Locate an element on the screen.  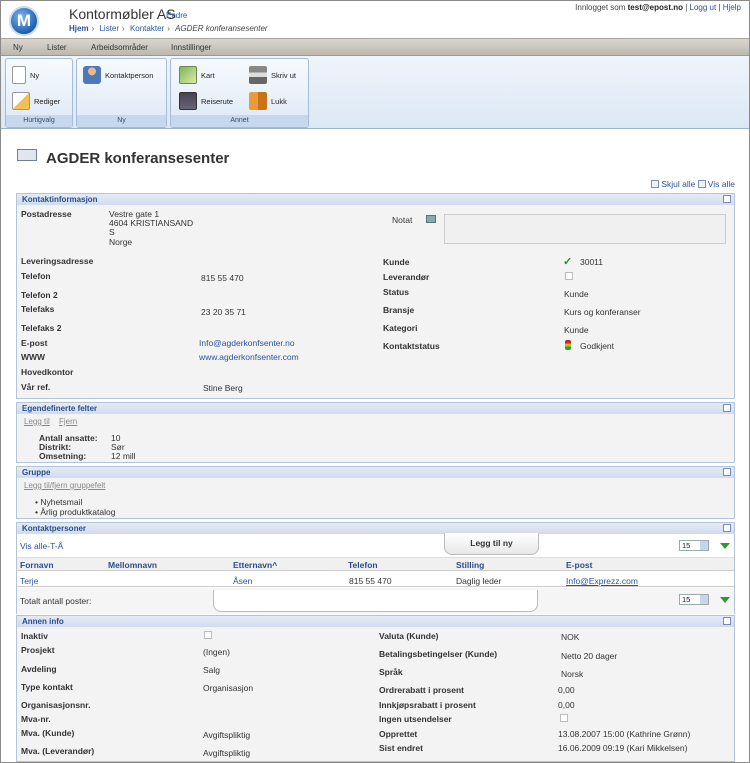
section-toggles: Skjul alle Vis alle is located at coordinates (693, 184).